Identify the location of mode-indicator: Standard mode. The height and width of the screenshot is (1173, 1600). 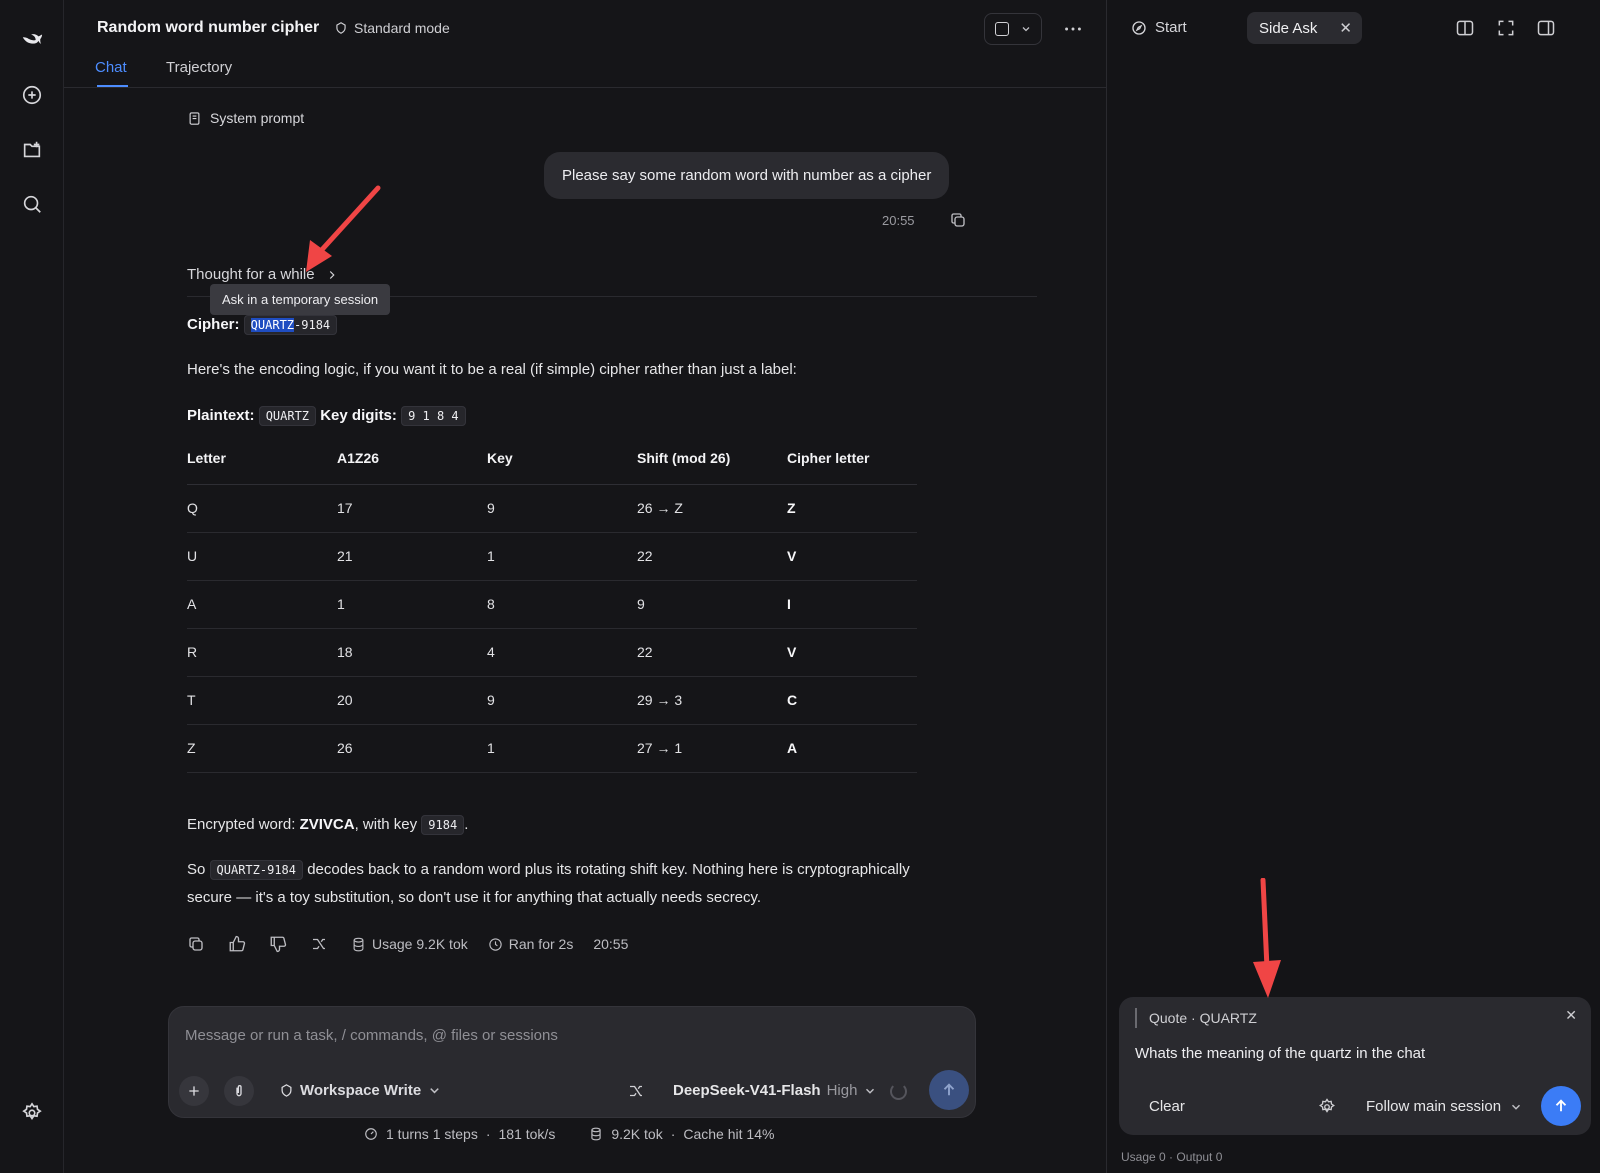
(392, 28).